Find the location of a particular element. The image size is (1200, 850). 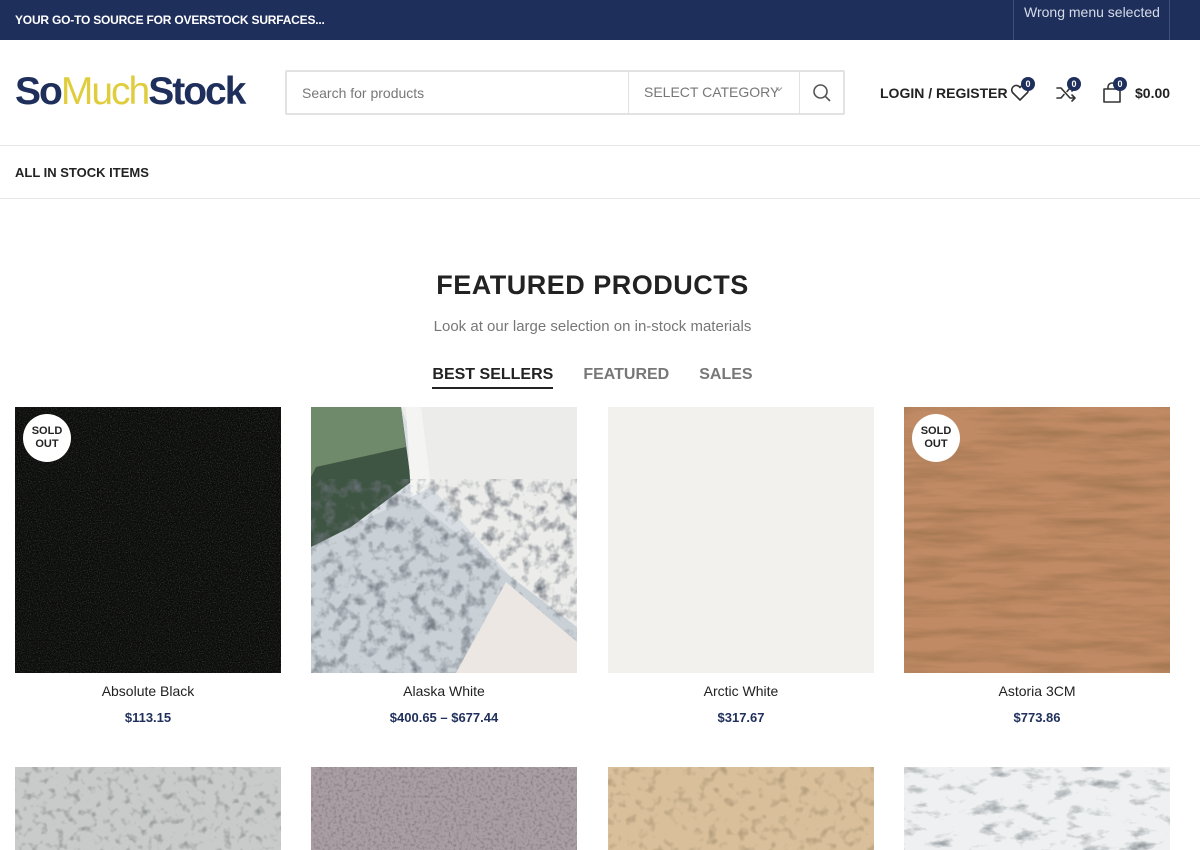

product-image-beige-quartz is located at coordinates (741, 808).